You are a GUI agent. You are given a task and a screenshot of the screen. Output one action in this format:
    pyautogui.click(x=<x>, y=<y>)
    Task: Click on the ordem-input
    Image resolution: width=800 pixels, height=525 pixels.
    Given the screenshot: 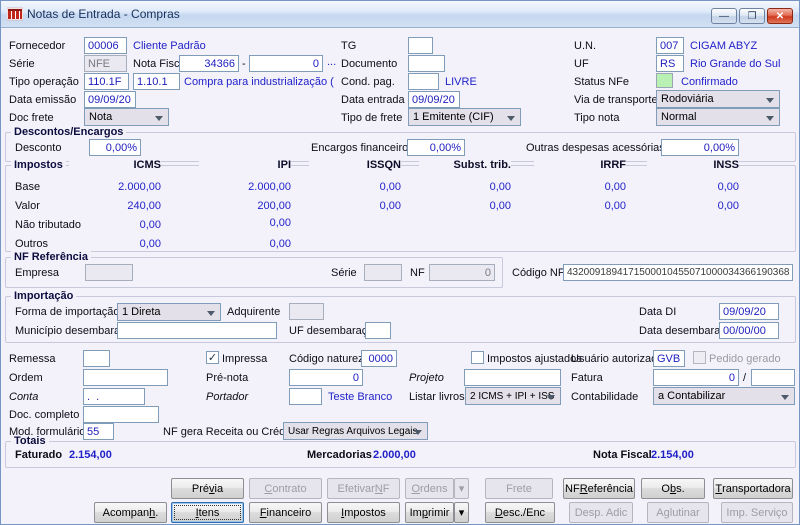 What is the action you would take?
    pyautogui.click(x=125, y=377)
    